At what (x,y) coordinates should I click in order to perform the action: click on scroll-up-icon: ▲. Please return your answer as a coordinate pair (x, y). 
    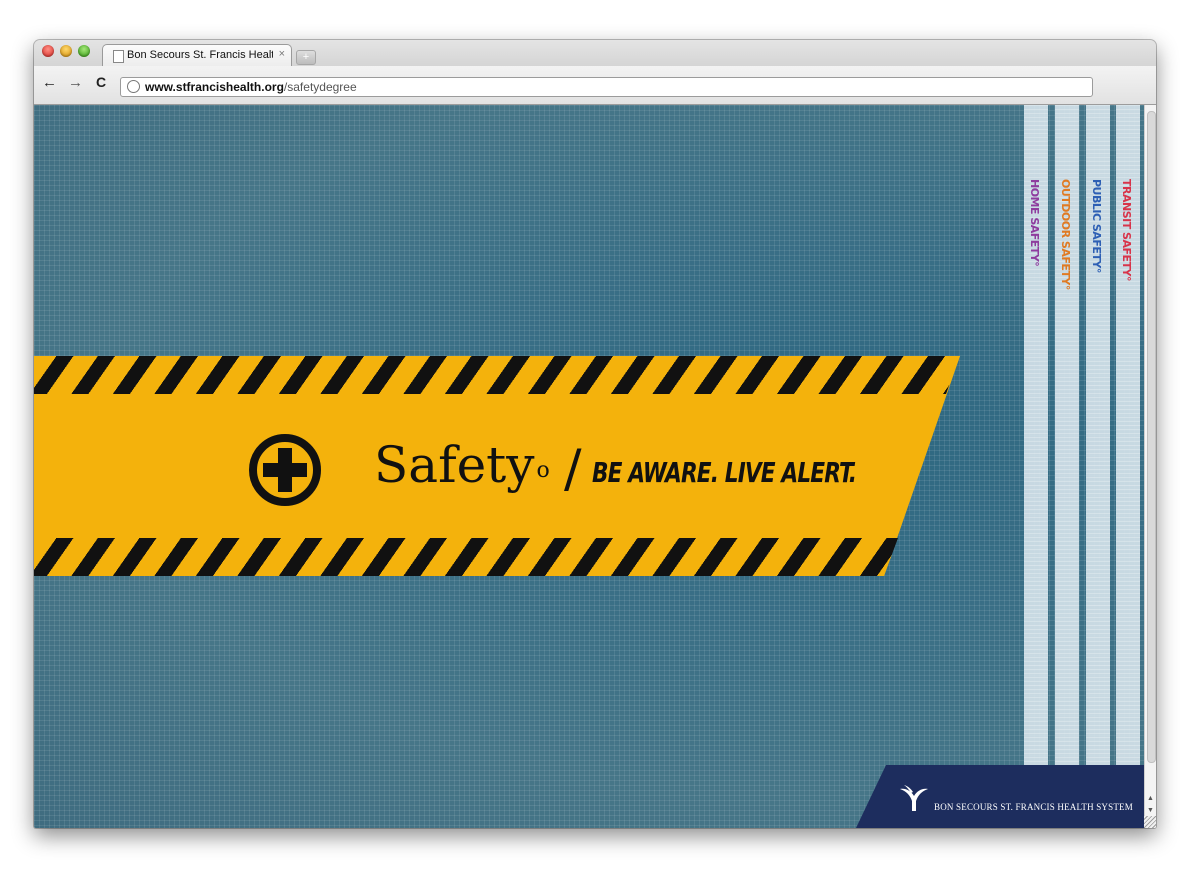
    Looking at the image, I should click on (1150, 798).